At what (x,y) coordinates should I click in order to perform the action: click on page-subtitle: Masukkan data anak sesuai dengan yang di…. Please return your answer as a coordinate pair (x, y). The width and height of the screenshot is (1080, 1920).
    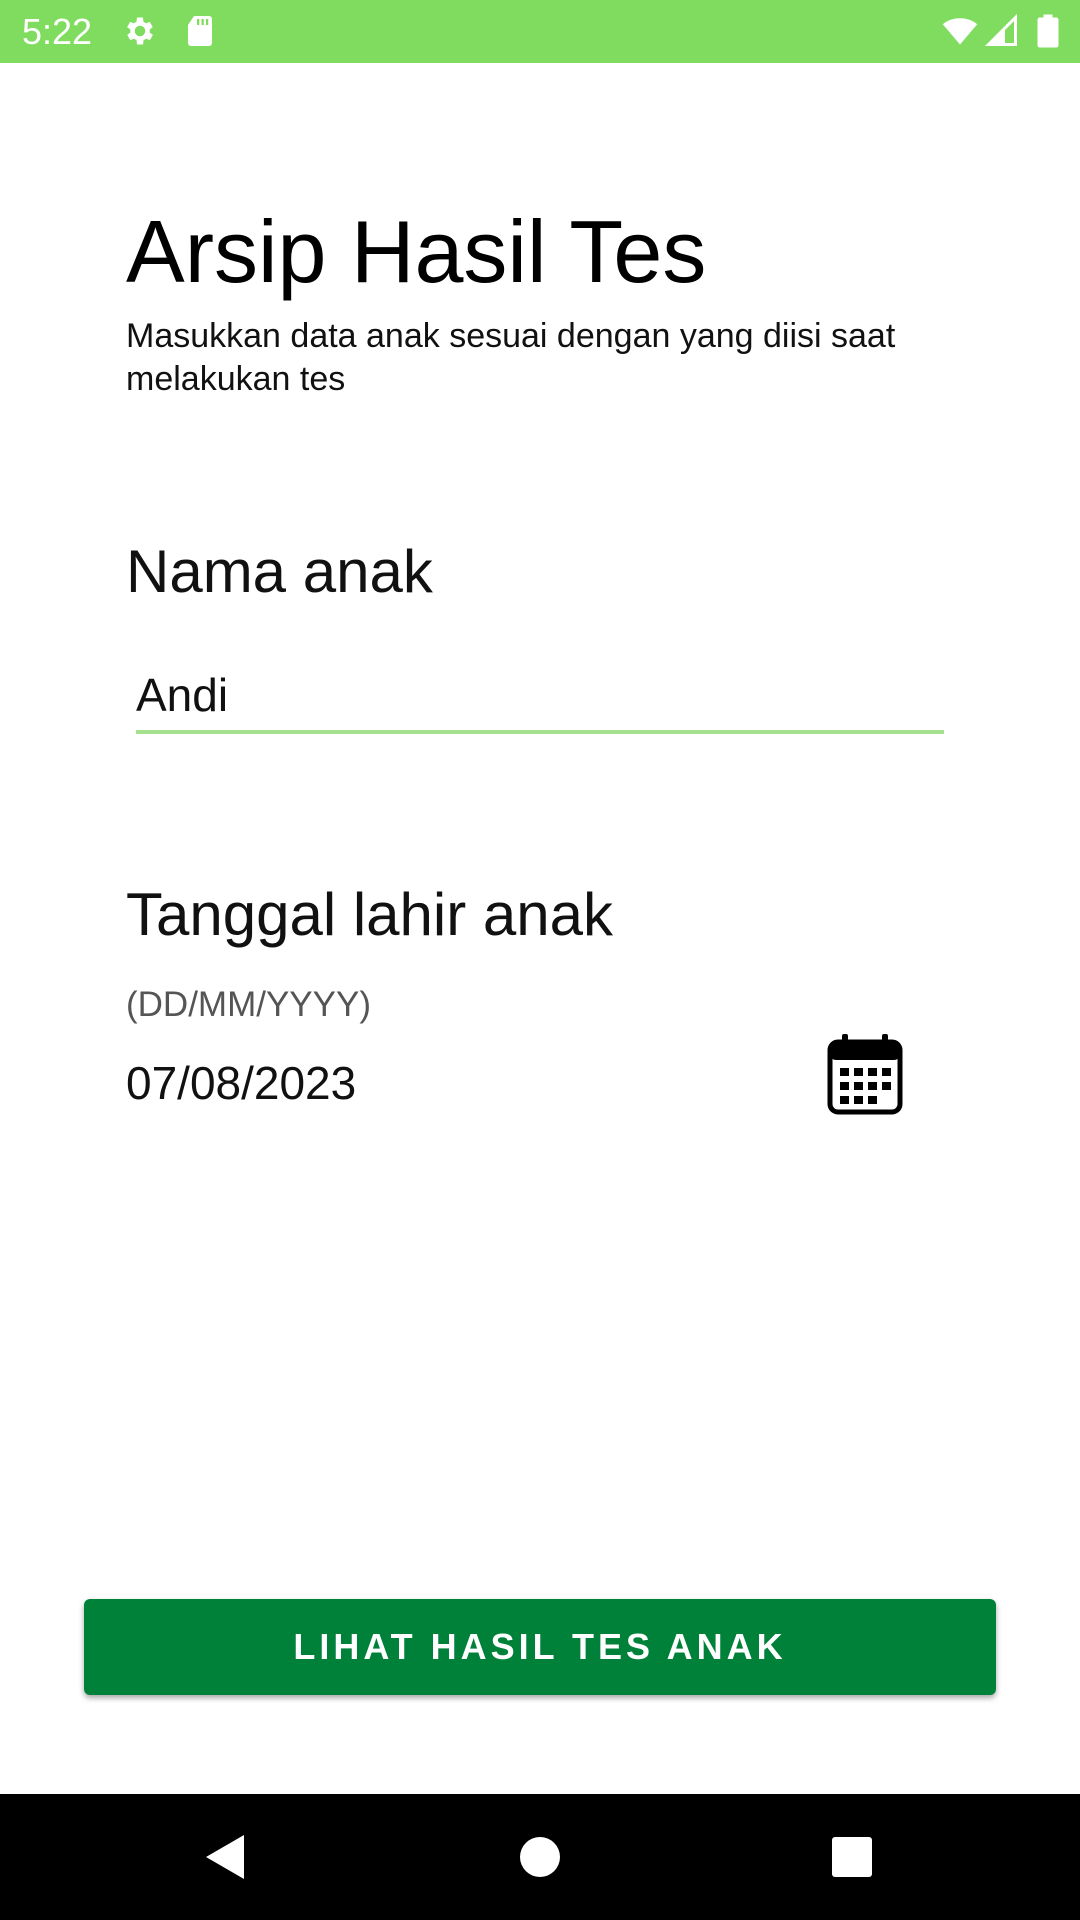
    Looking at the image, I should click on (511, 357).